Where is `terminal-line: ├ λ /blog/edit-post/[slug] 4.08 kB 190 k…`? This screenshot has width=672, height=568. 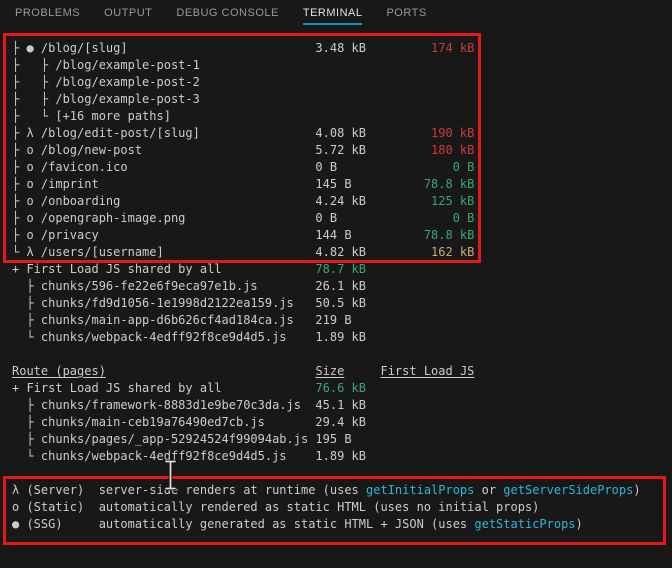 terminal-line: ├ λ /blog/edit-post/[slug] 4.08 kB 190 k… is located at coordinates (243, 133).